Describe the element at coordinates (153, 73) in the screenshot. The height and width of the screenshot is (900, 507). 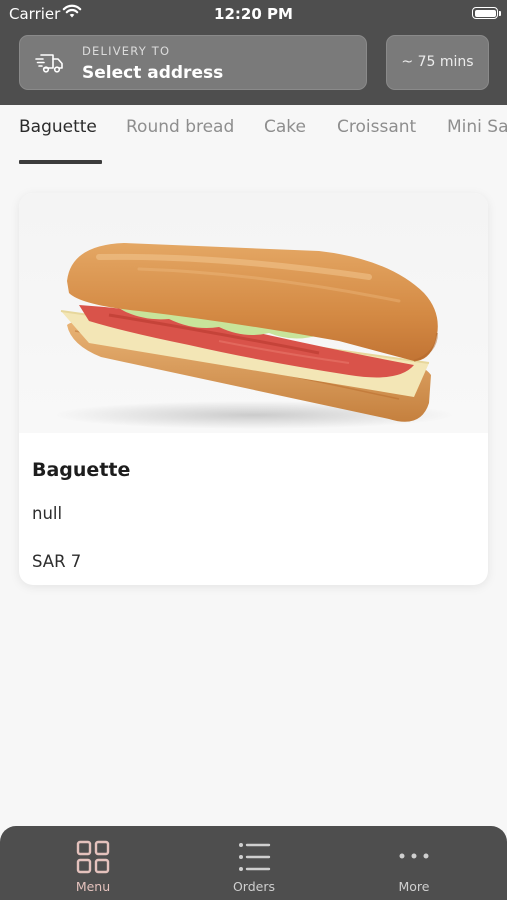
I see `select-address-text: Select address` at that location.